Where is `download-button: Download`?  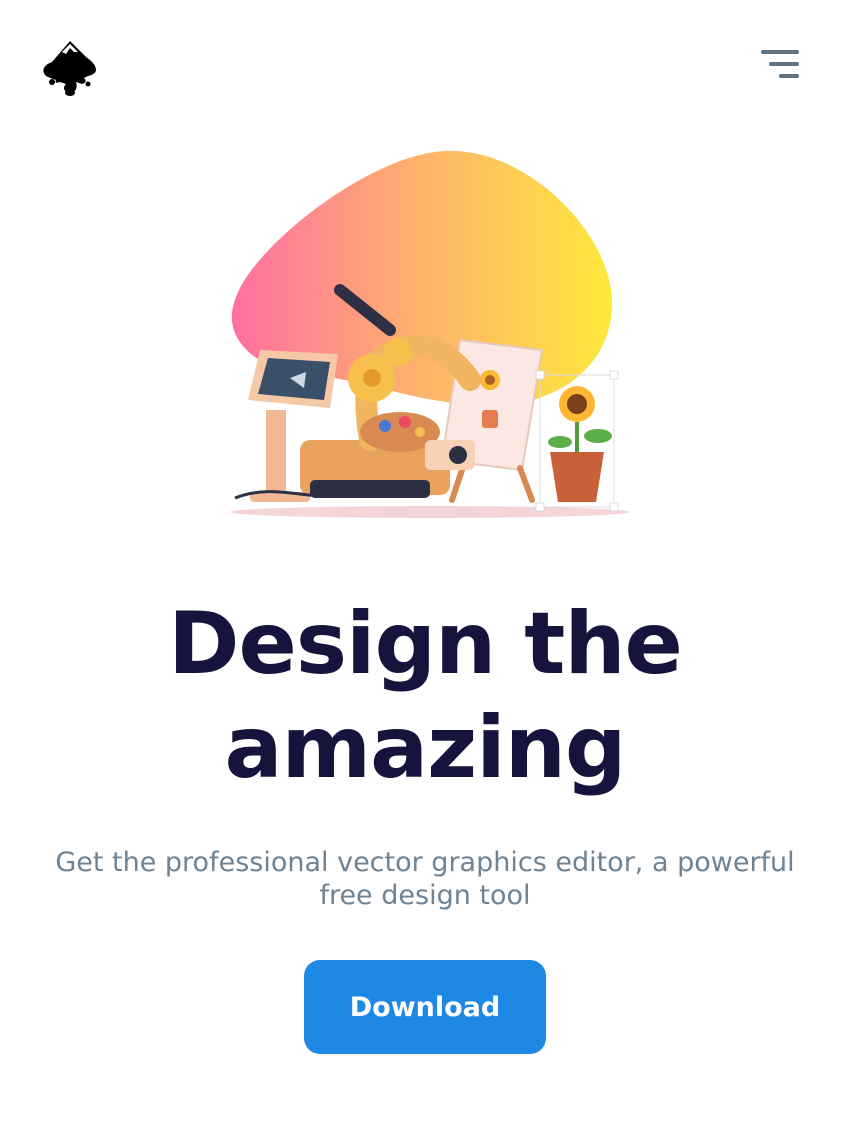
download-button: Download is located at coordinates (425, 1007).